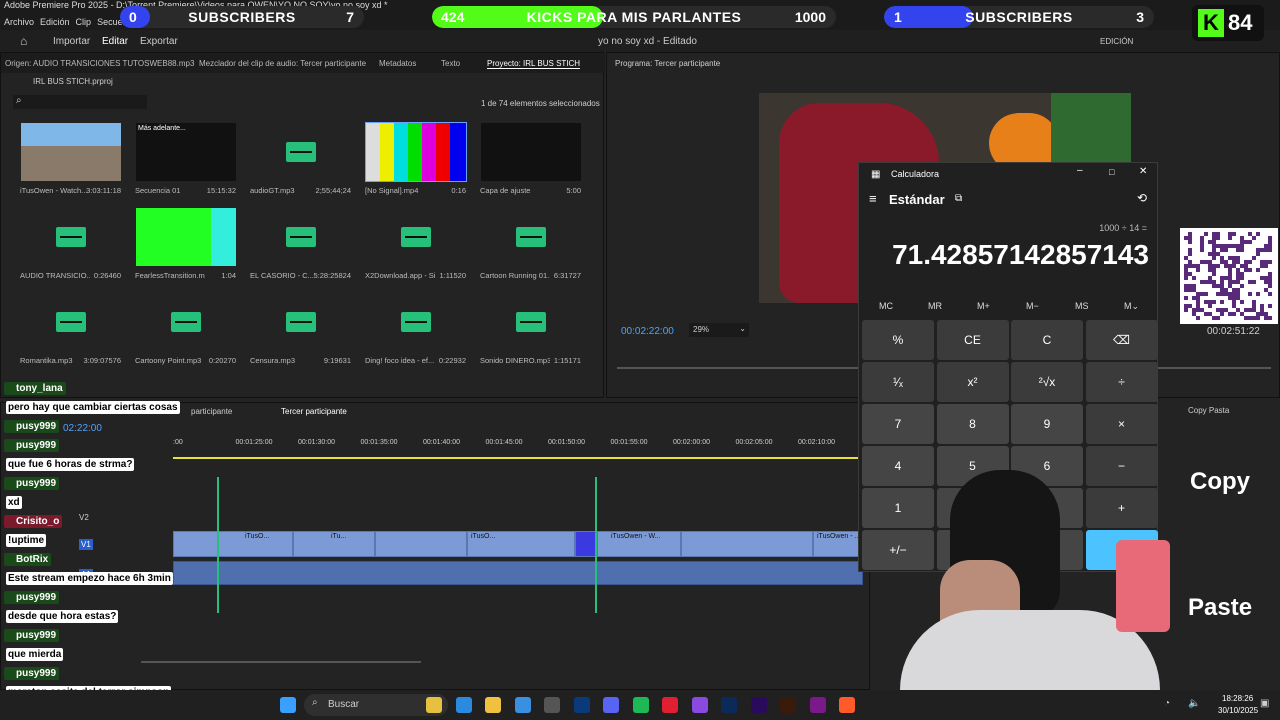  Describe the element at coordinates (788, 705) in the screenshot. I see `illustrator-icon` at that location.